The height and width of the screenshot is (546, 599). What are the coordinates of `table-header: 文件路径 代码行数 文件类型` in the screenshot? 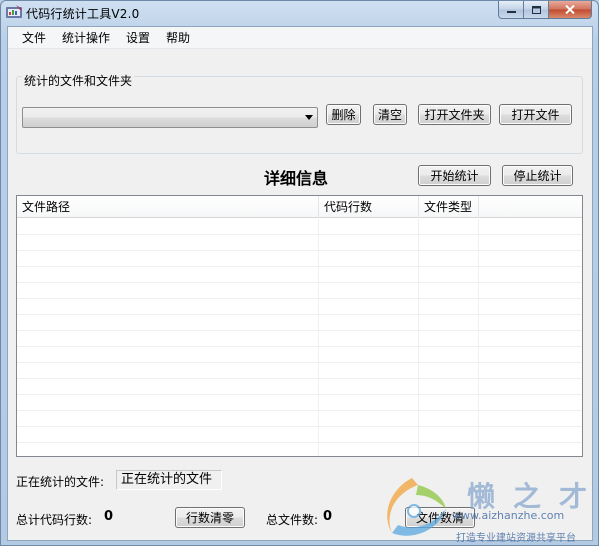 It's located at (299, 207).